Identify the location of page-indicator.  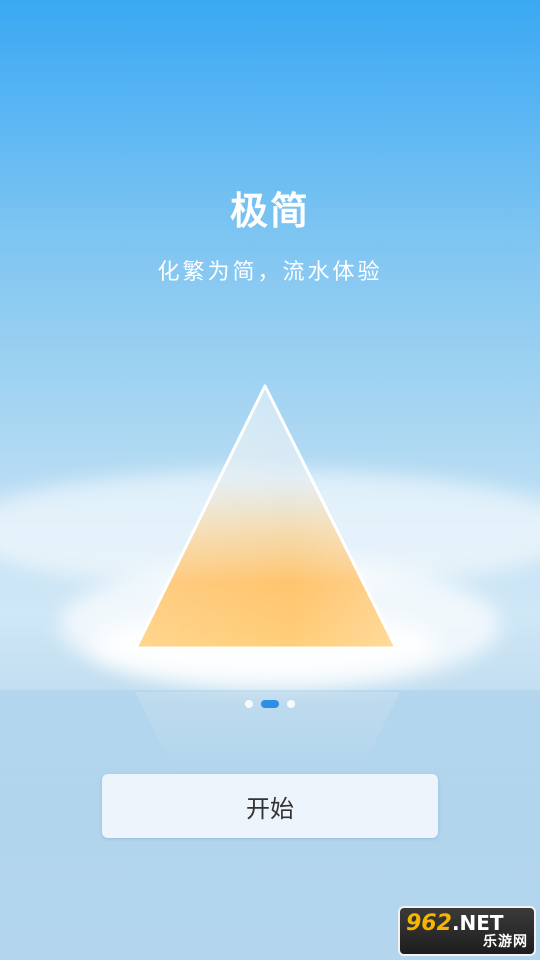
(270, 704).